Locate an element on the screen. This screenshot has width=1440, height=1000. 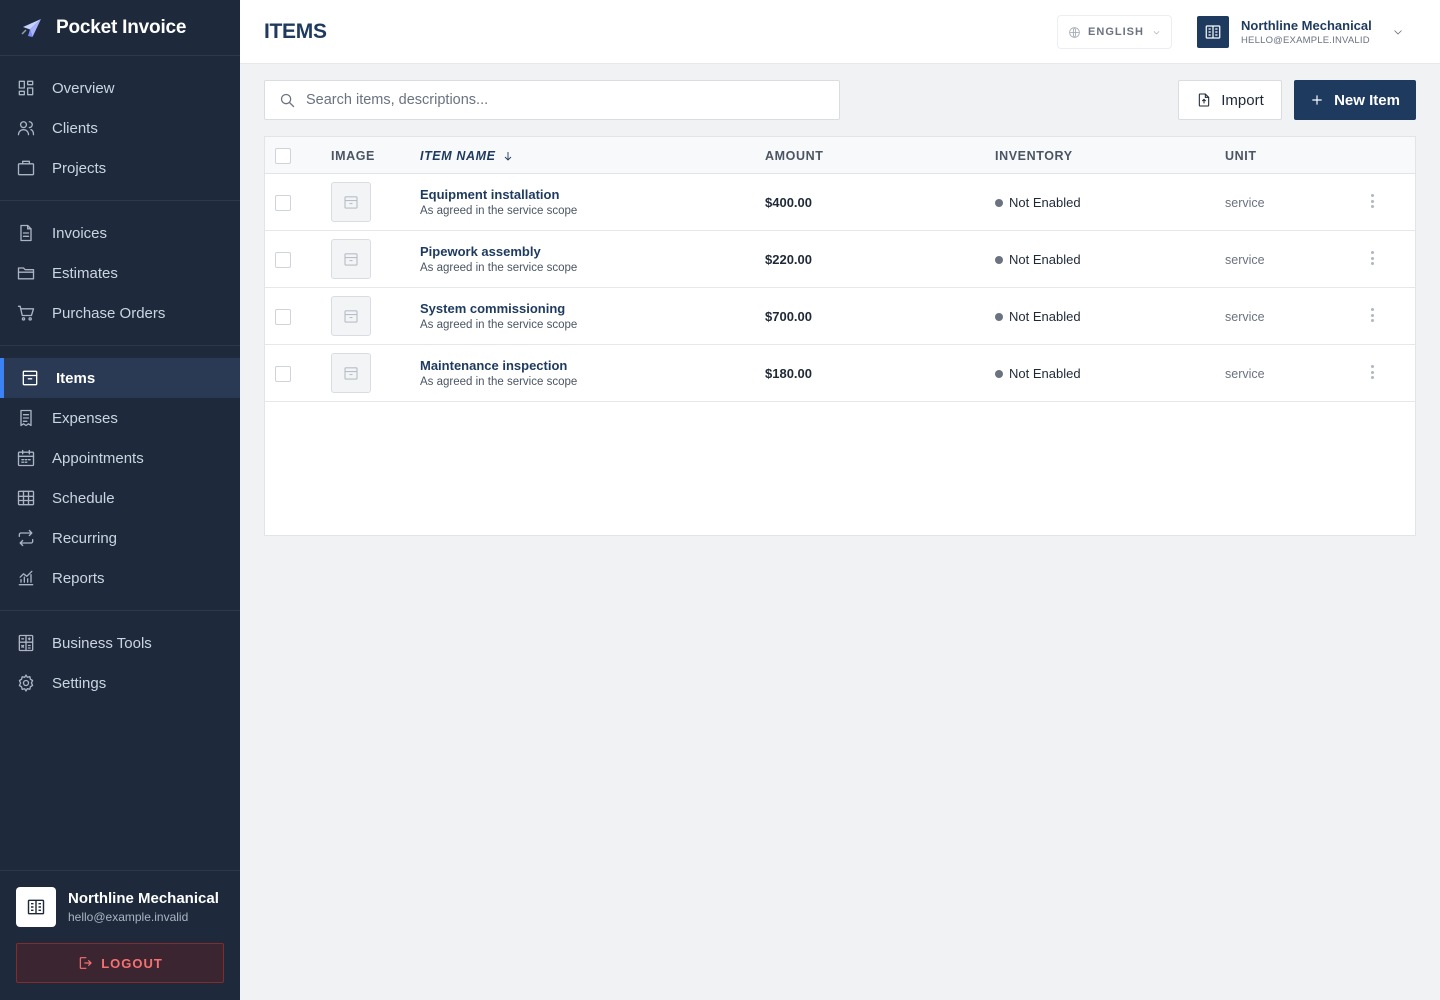
nav-group: Business Tools Settings is located at coordinates (120, 663).